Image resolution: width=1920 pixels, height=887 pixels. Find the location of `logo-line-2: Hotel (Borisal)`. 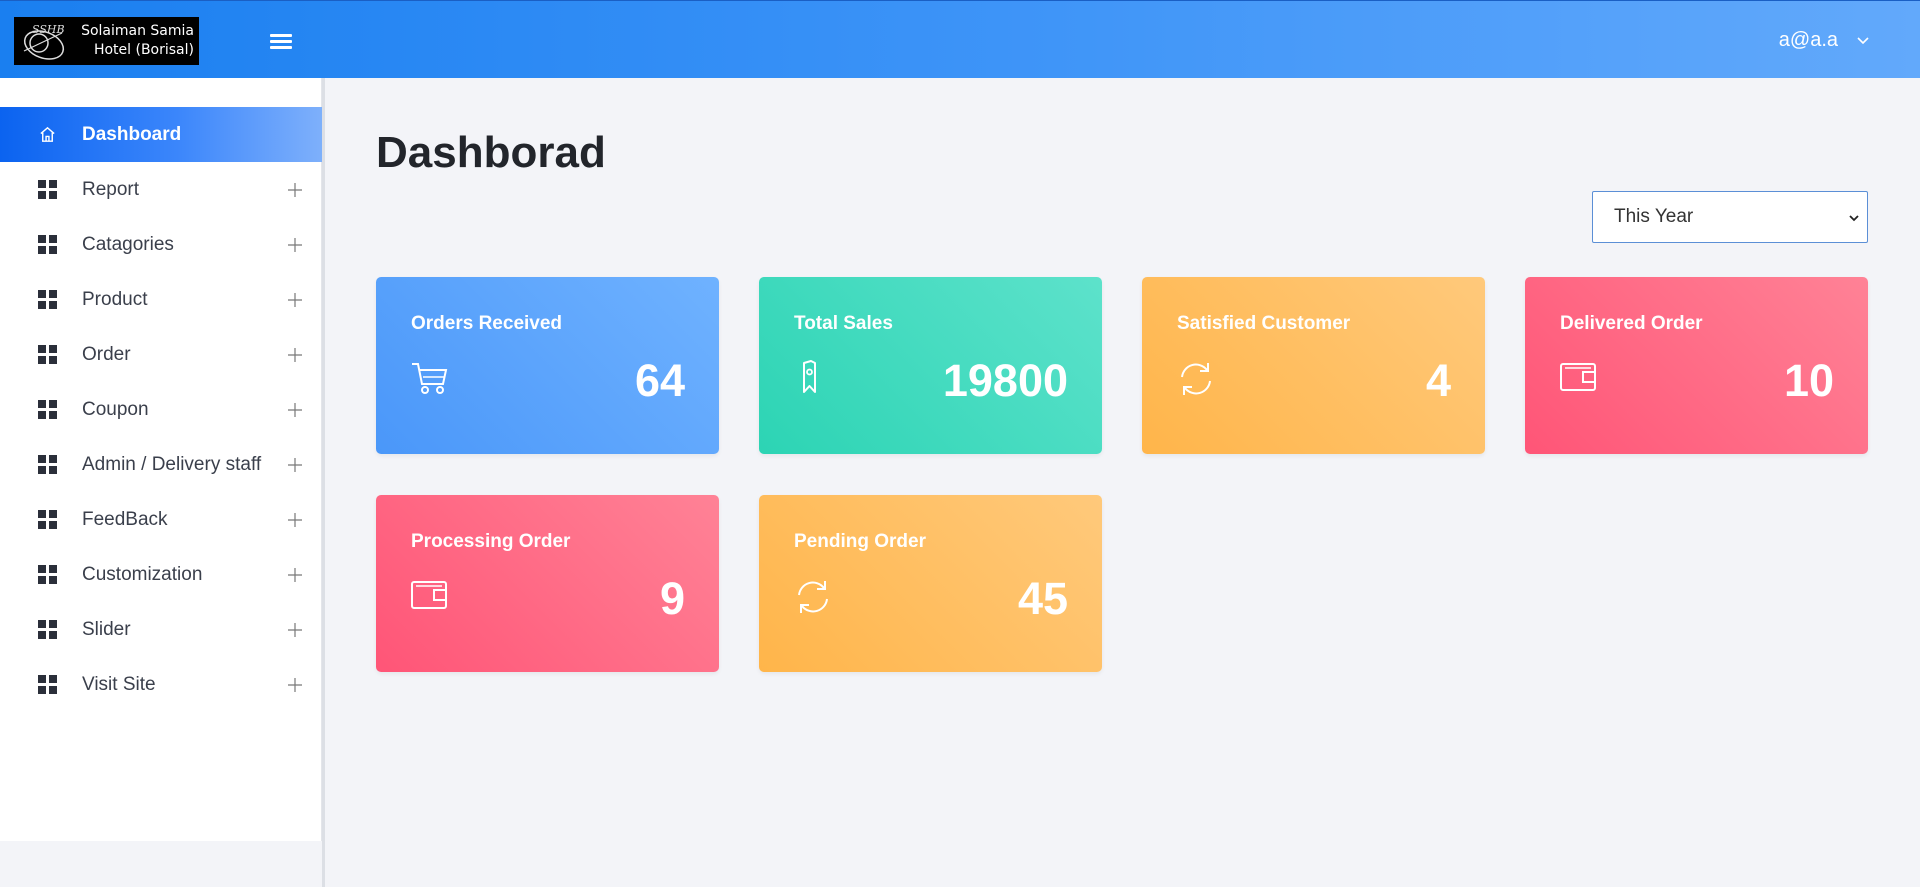

logo-line-2: Hotel (Borisal) is located at coordinates (143, 50).